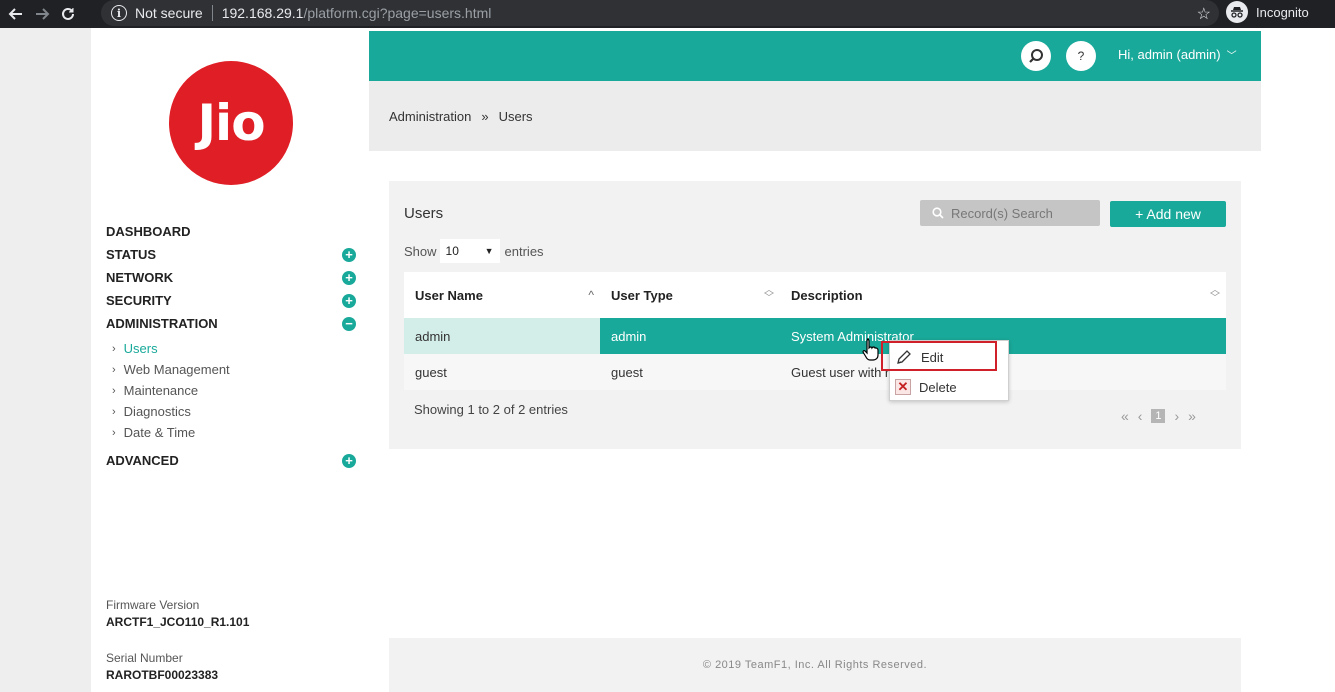 Image resolution: width=1335 pixels, height=692 pixels. Describe the element at coordinates (159, 432) in the screenshot. I see `submenu-item-label: Date & Time` at that location.